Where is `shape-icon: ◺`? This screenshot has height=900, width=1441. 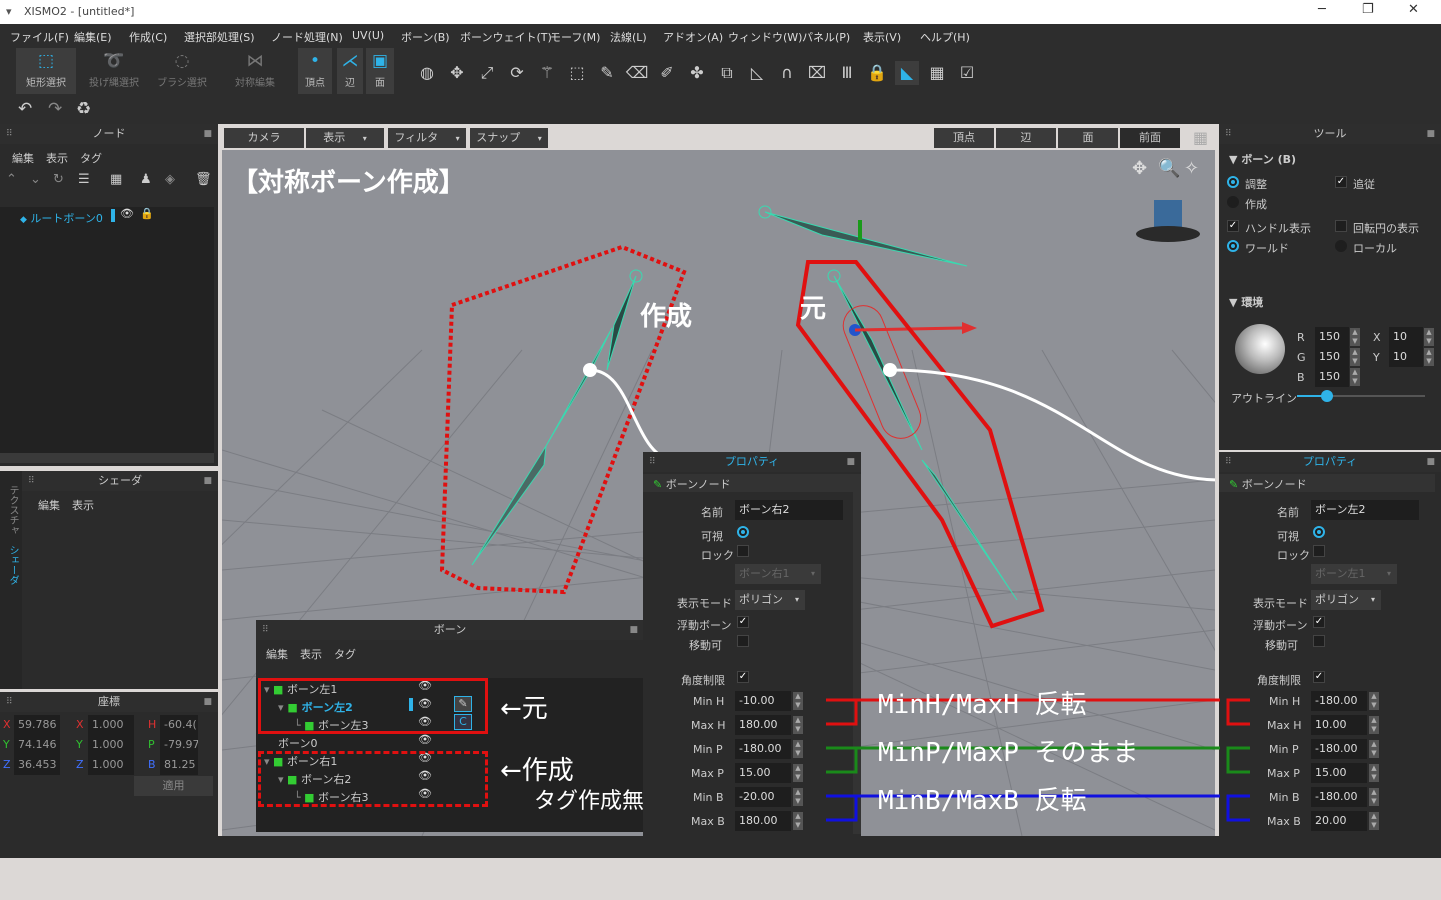
shape-icon: ◺ is located at coordinates (757, 73).